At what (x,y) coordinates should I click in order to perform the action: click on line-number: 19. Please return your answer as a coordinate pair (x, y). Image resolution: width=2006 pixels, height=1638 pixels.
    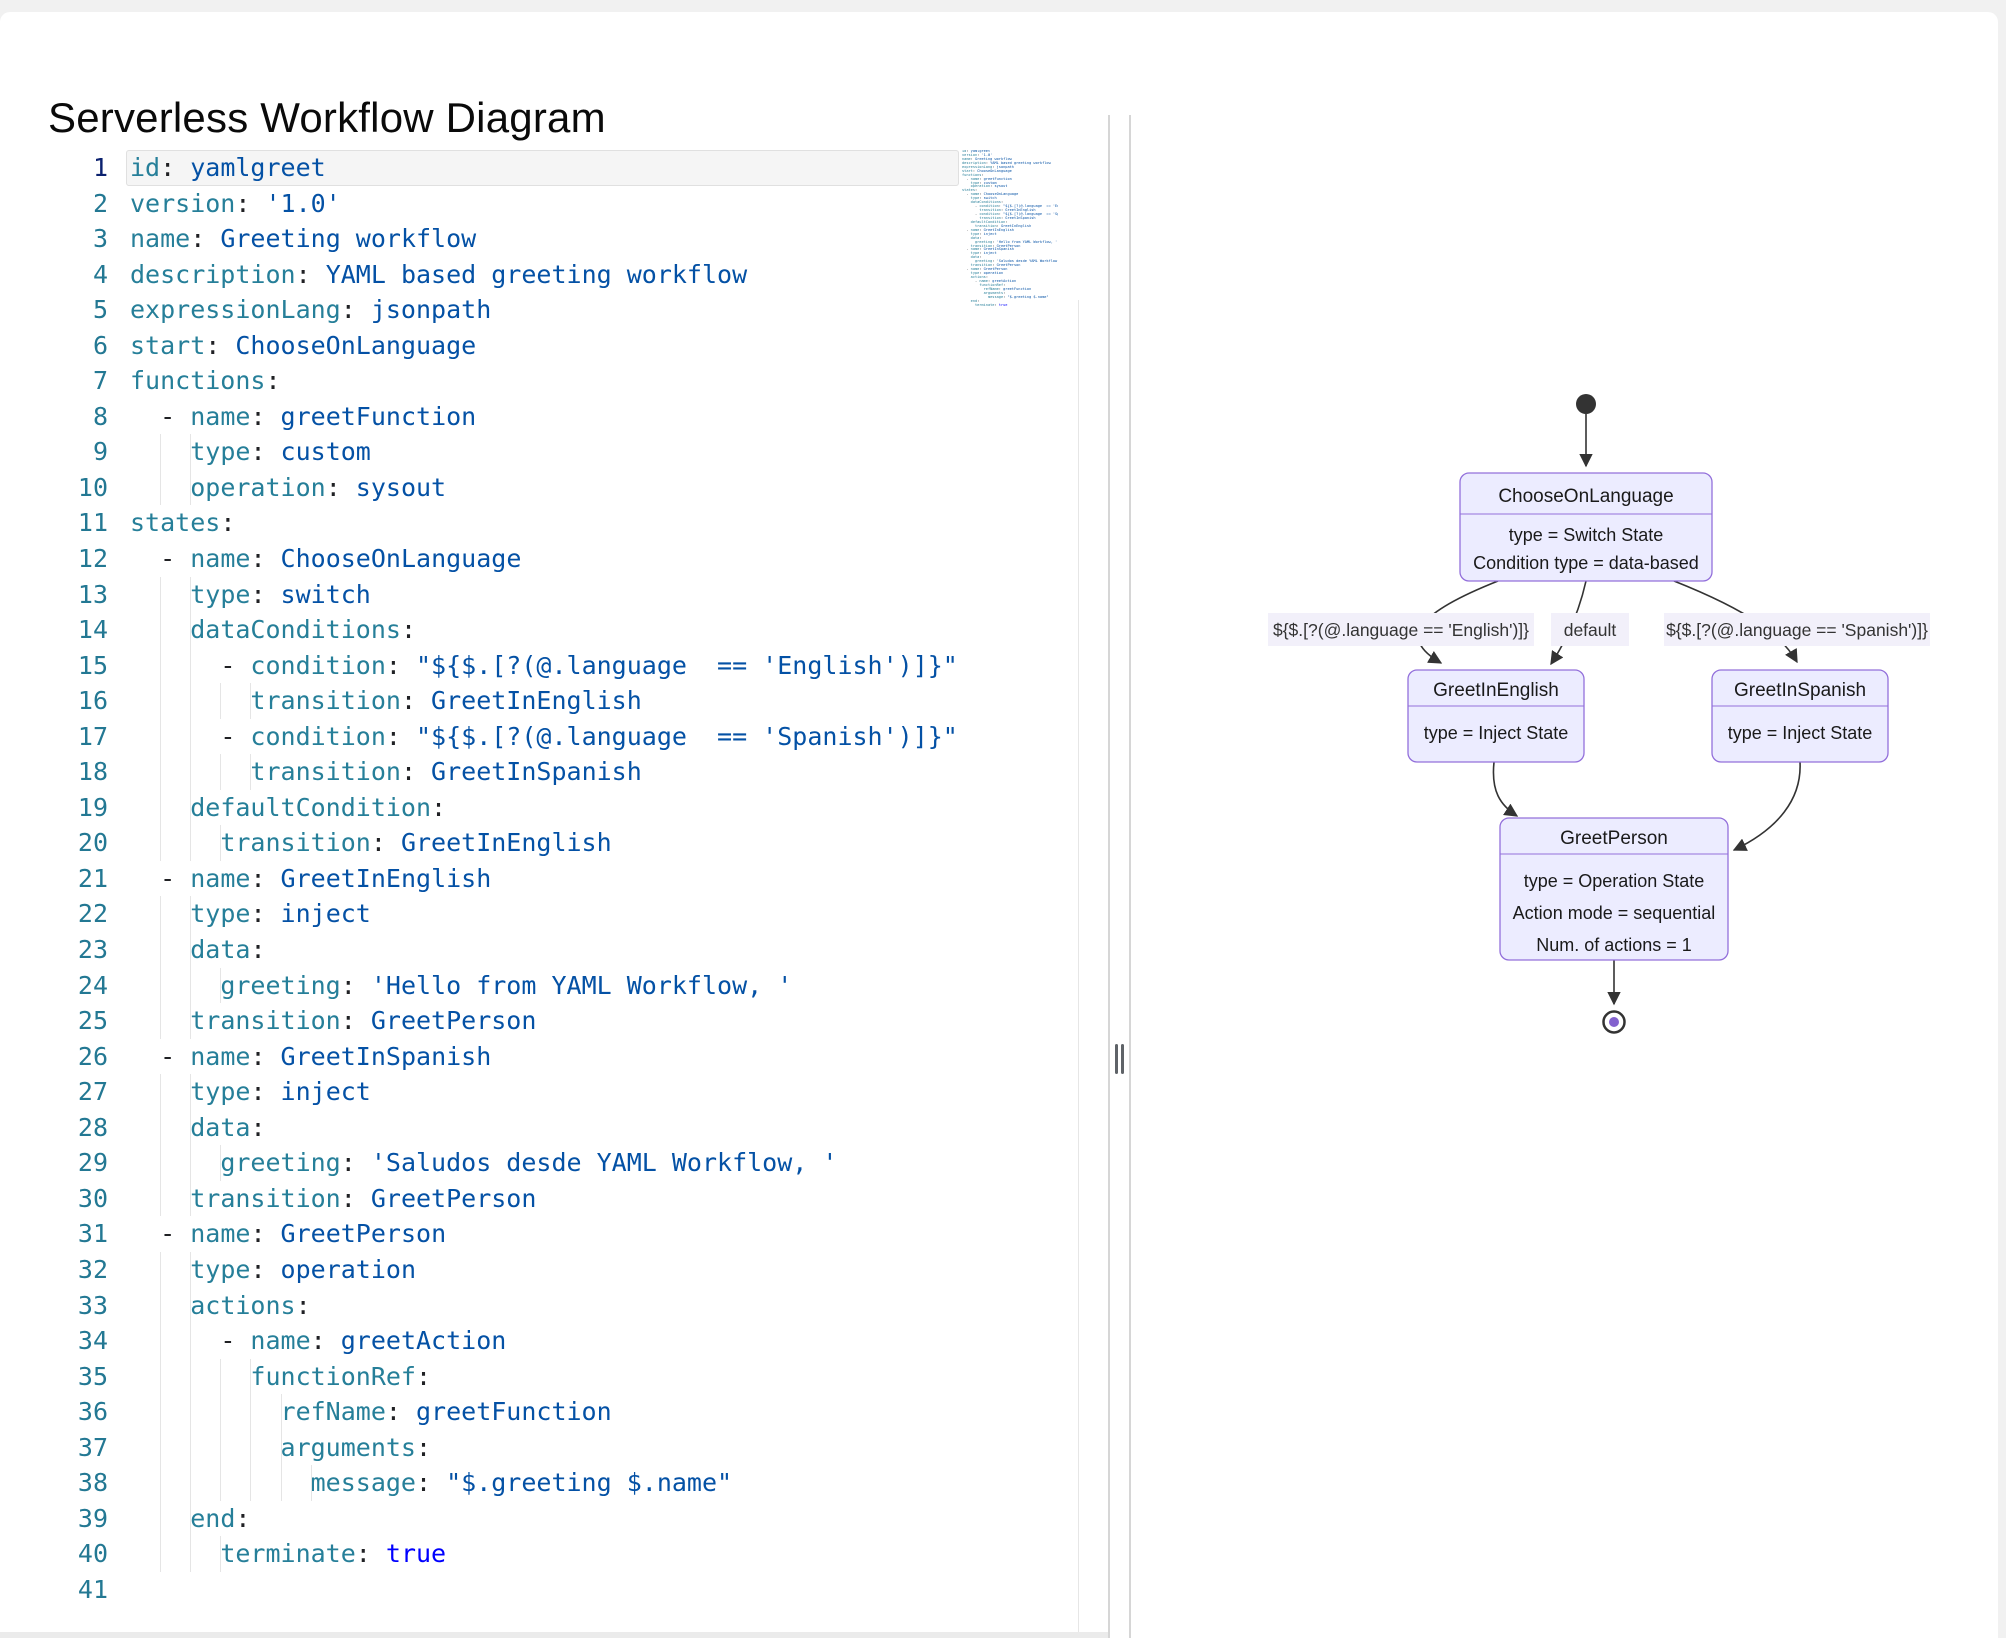
    Looking at the image, I should click on (92, 807).